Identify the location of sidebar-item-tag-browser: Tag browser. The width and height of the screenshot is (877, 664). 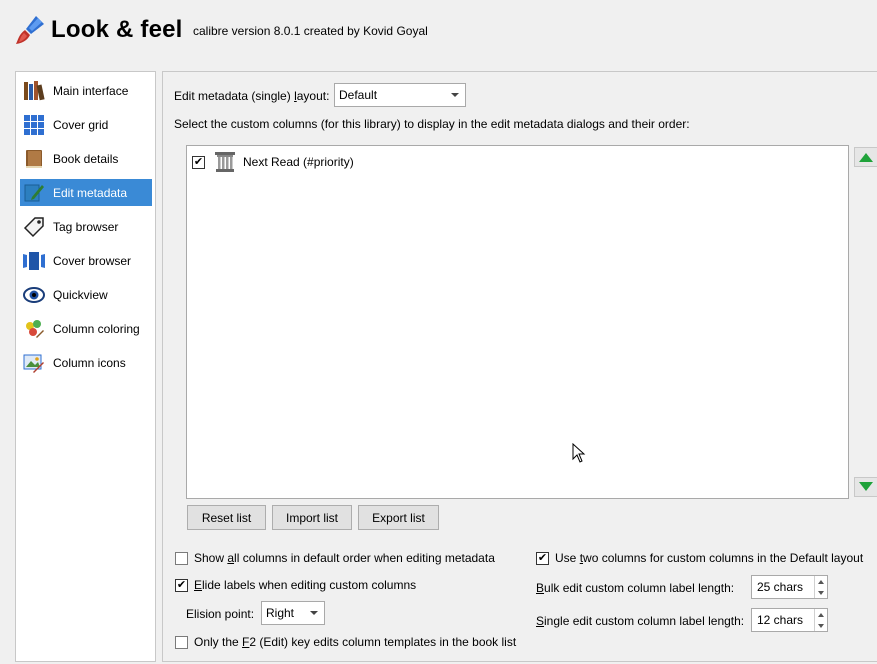
(86, 226).